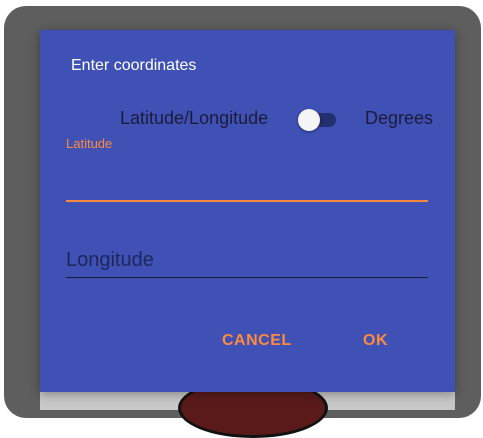 This screenshot has width=483, height=438. What do you see at coordinates (247, 184) in the screenshot?
I see `latitude-input` at bounding box center [247, 184].